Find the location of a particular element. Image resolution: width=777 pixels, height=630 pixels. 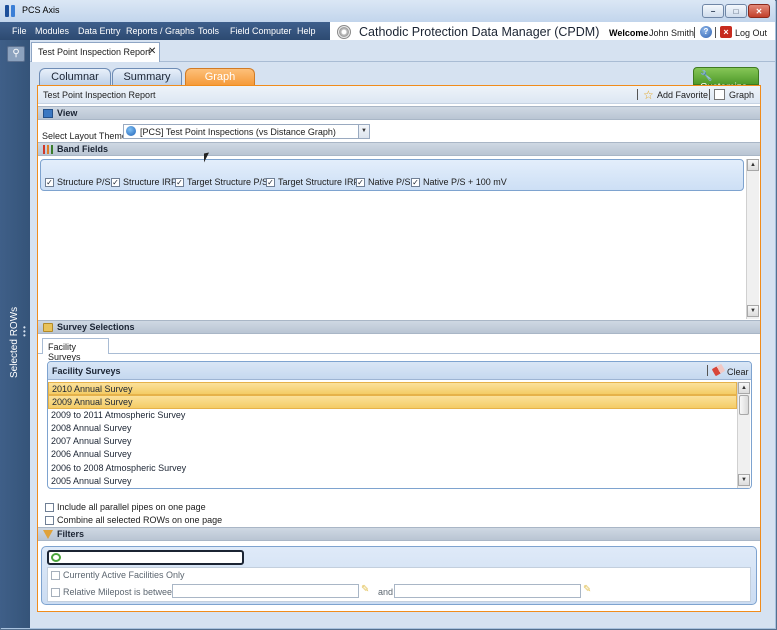

close-tab-icon: ✕ is located at coordinates (152, 51).